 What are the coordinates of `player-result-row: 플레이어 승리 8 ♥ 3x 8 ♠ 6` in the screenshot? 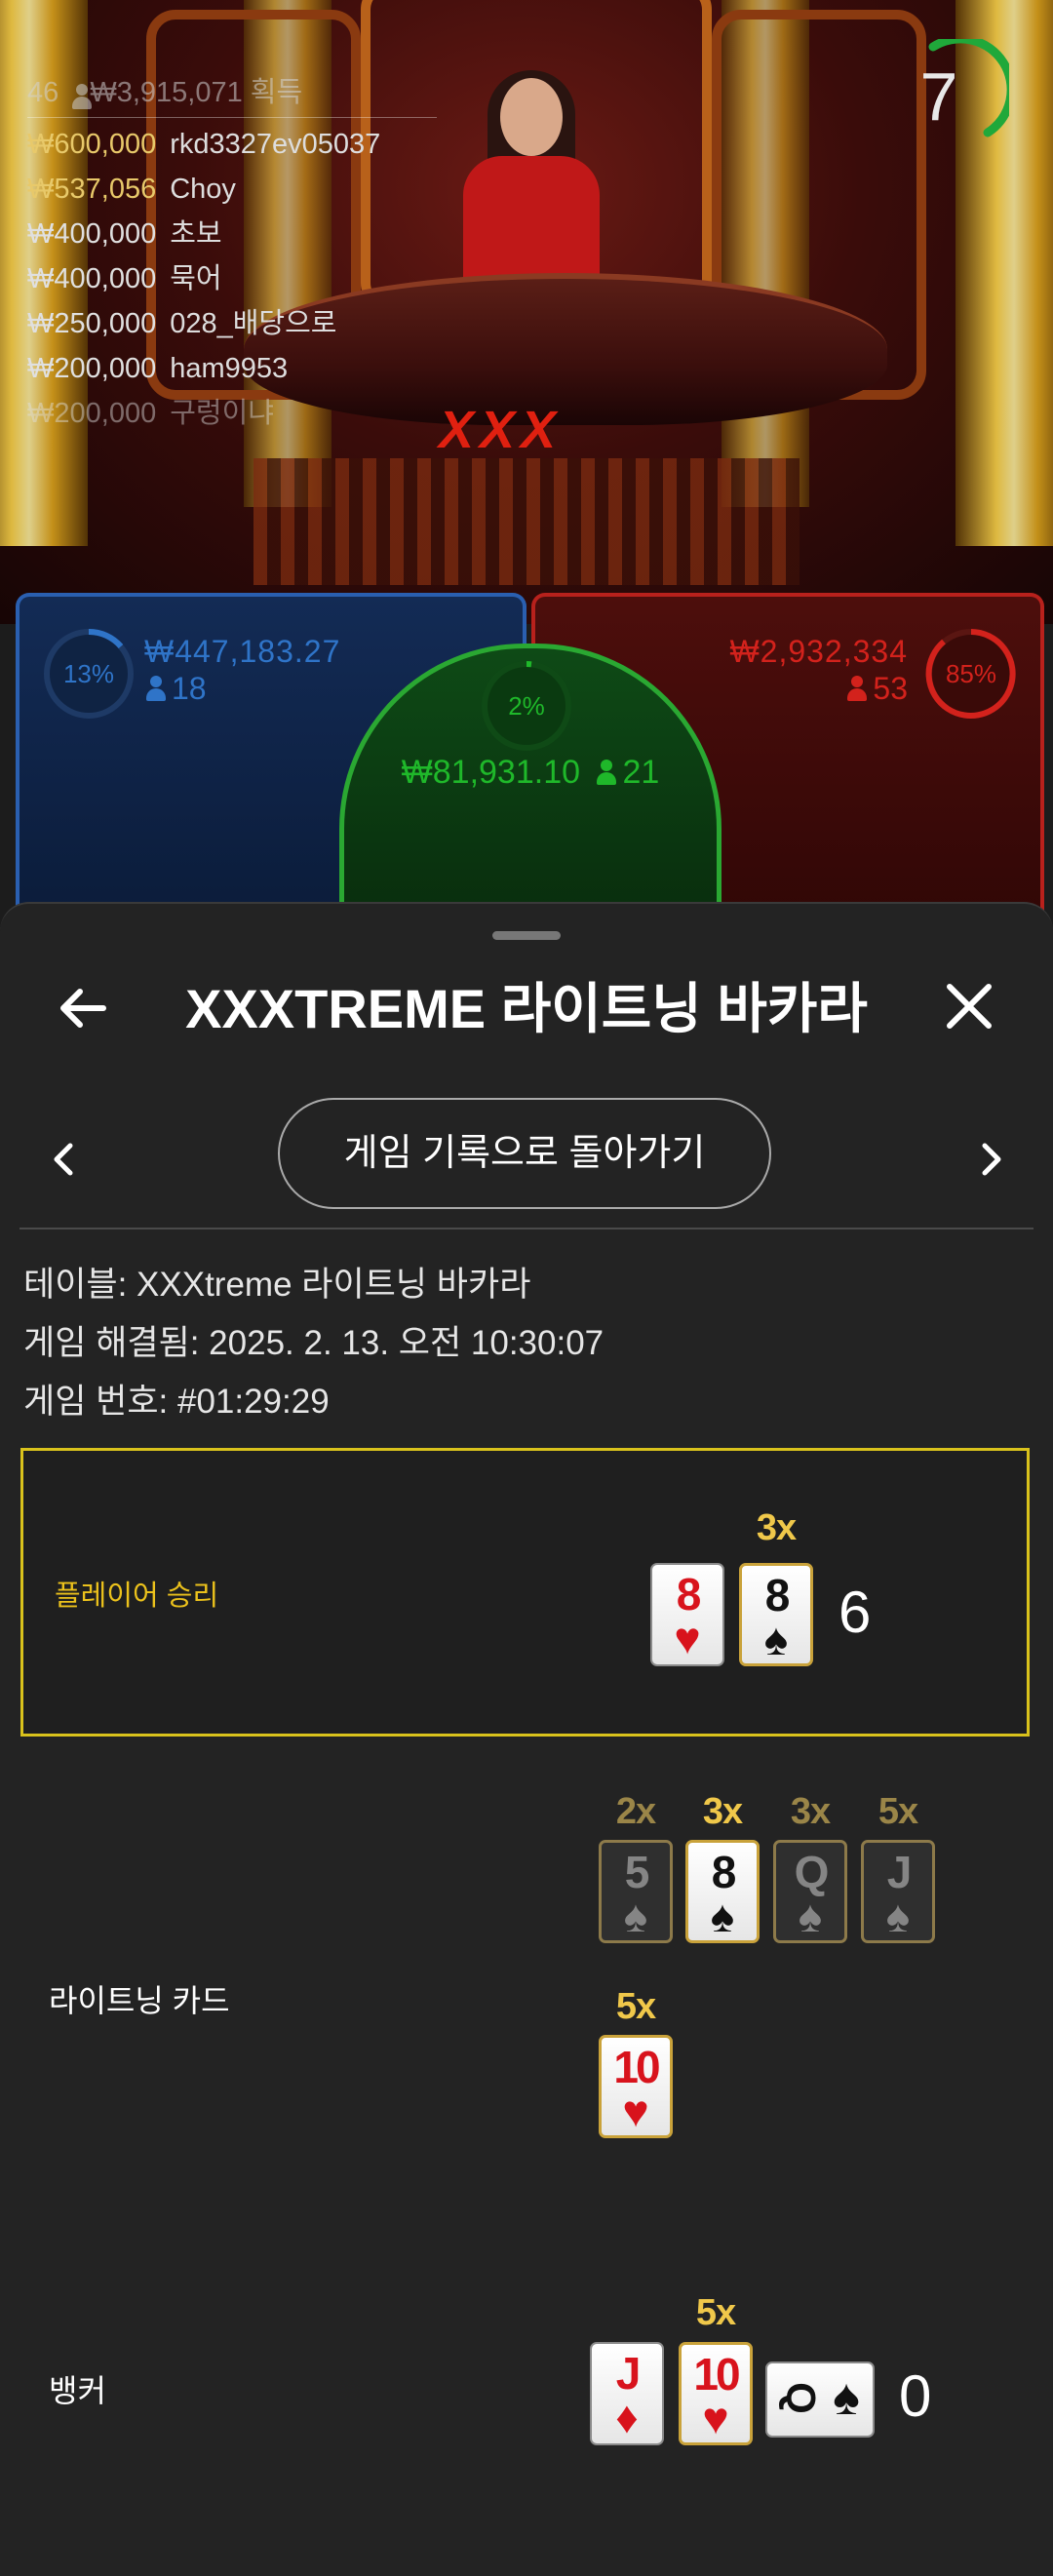 It's located at (525, 1592).